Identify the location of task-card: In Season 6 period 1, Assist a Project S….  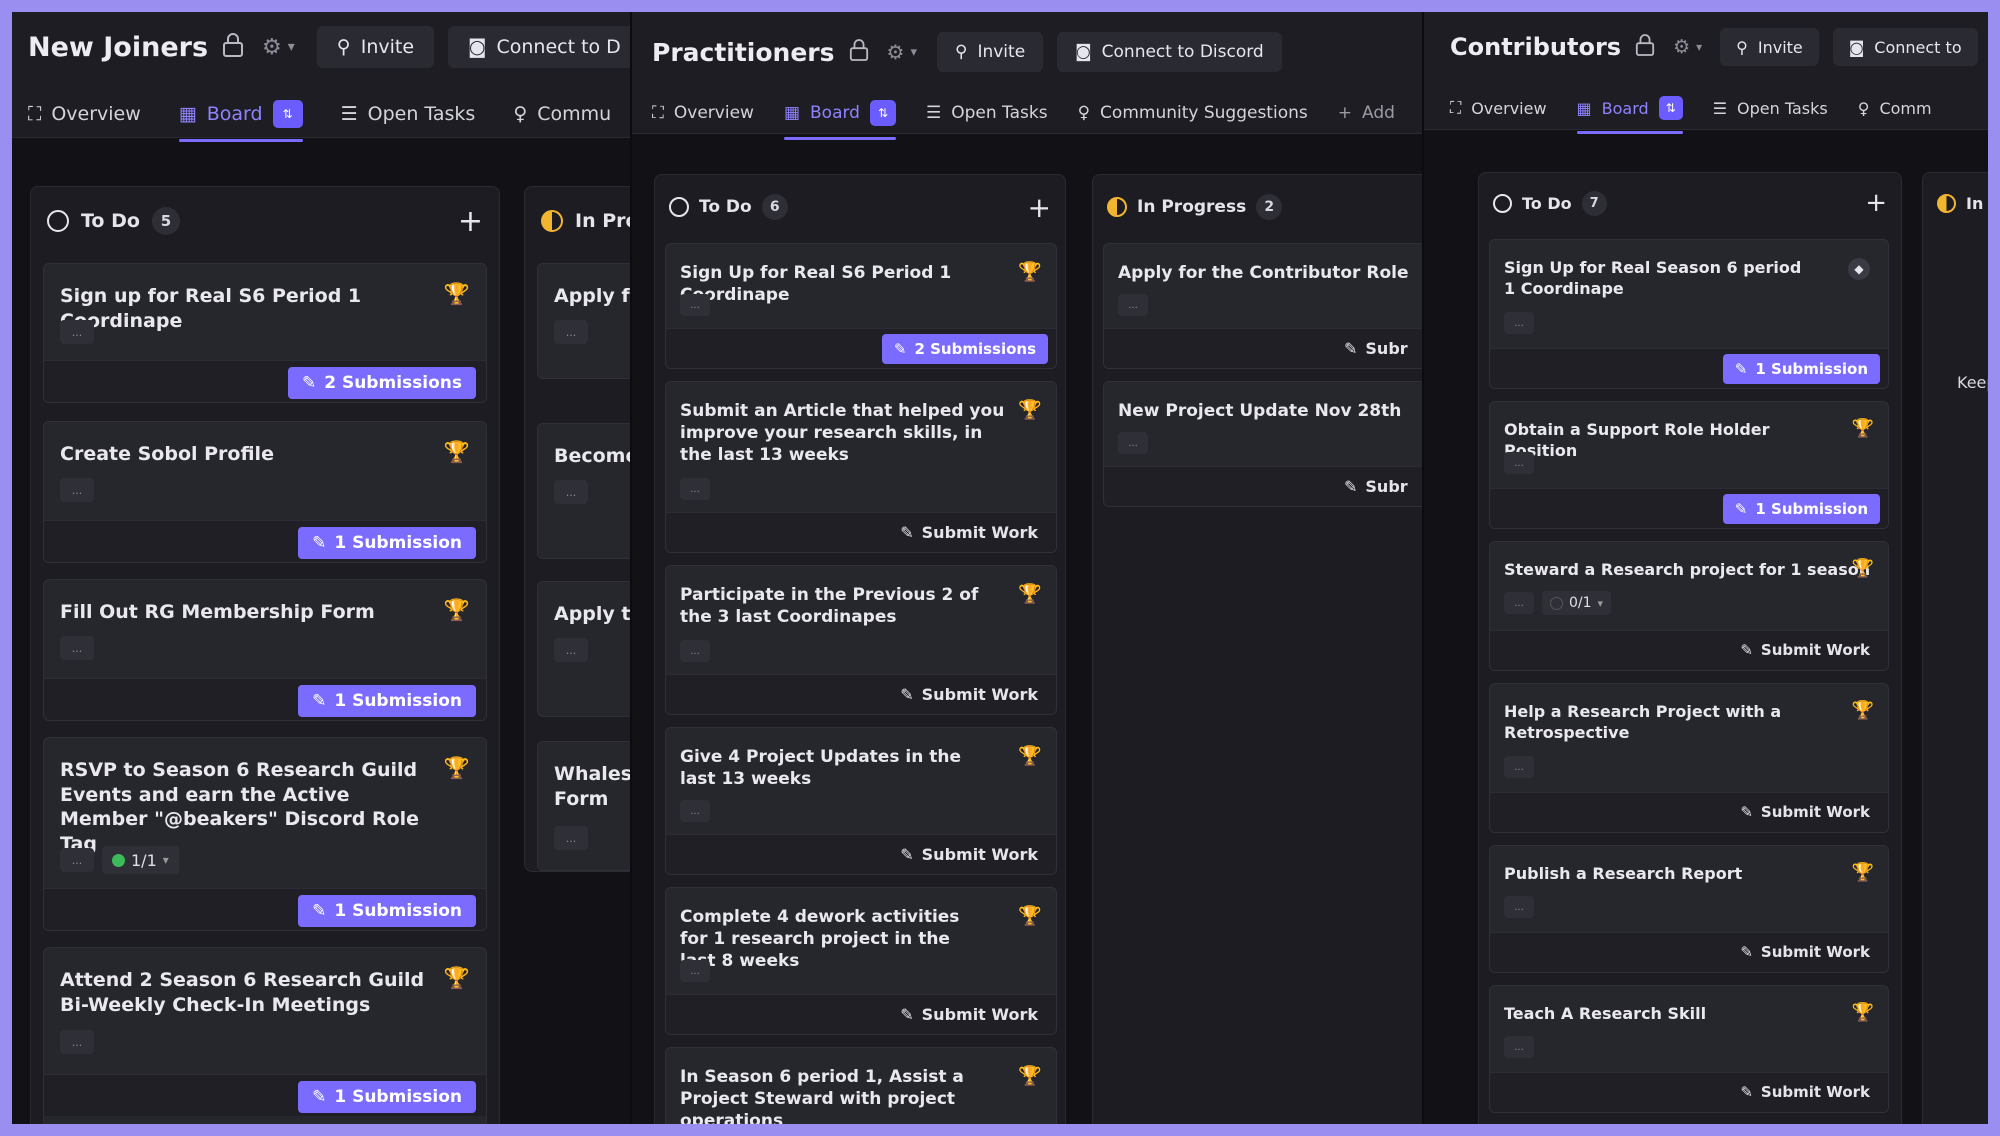
(861, 1085).